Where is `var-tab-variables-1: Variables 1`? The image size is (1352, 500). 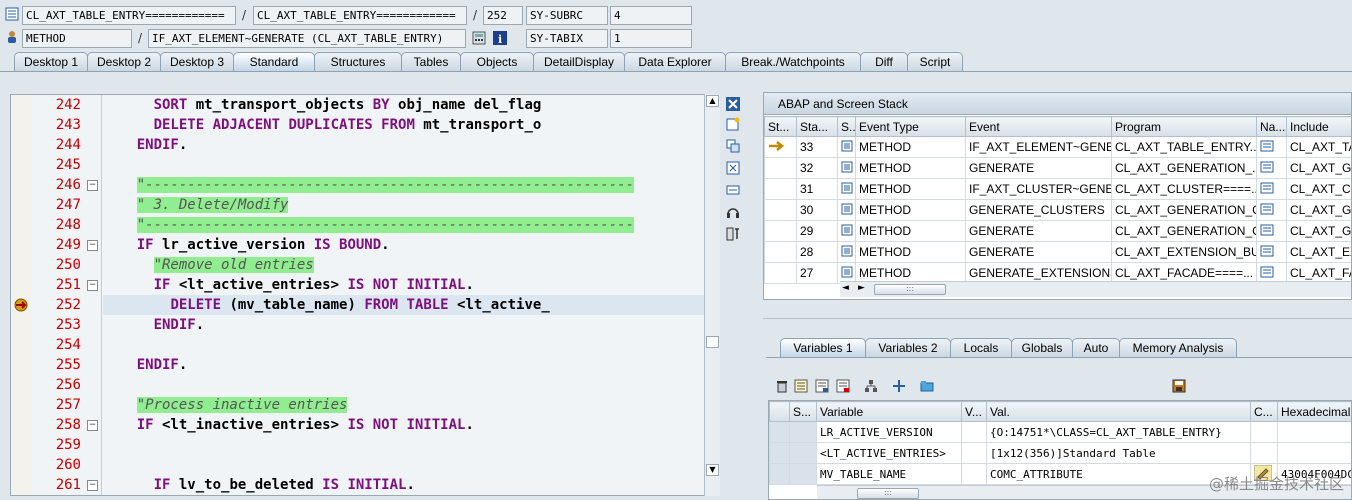 var-tab-variables-1: Variables 1 is located at coordinates (823, 348).